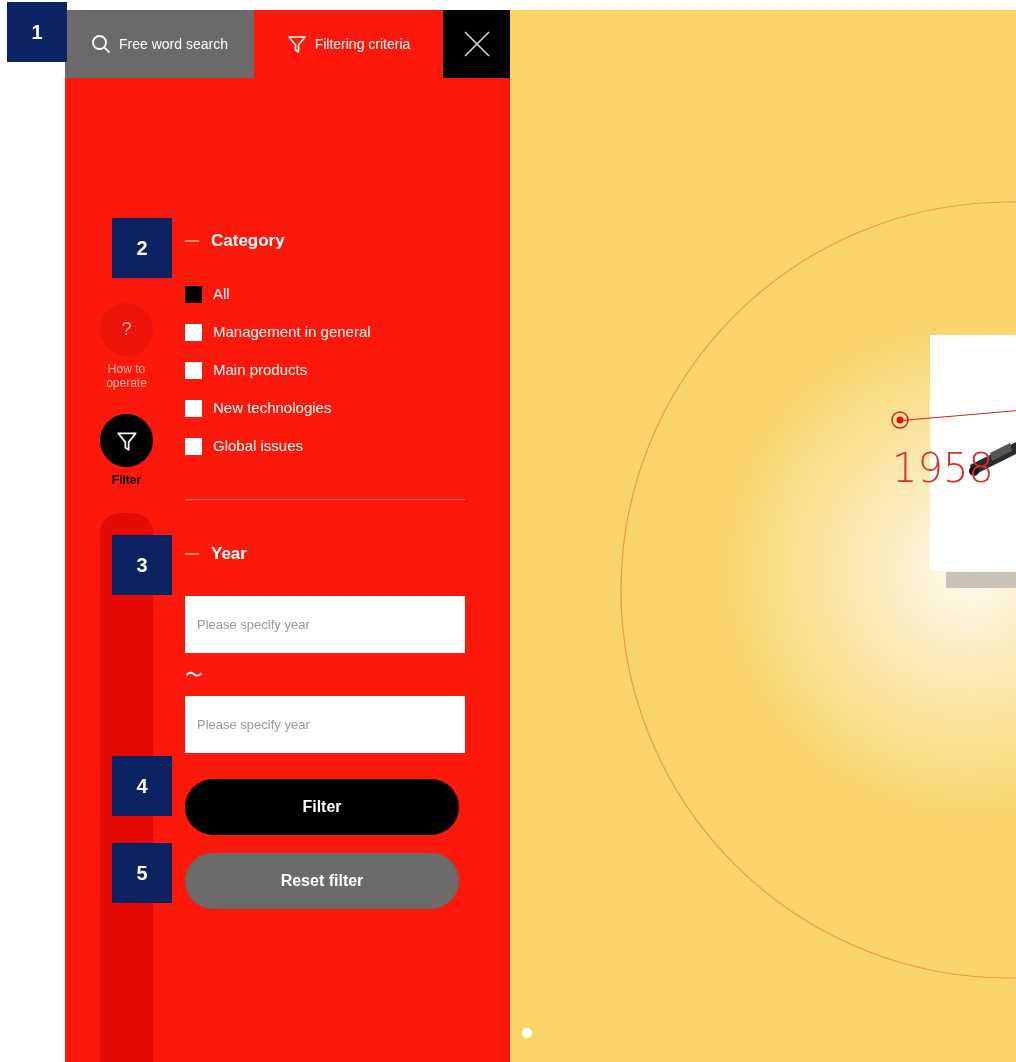 This screenshot has width=1016, height=1062. What do you see at coordinates (258, 445) in the screenshot?
I see `checkbox-label: Global issues` at bounding box center [258, 445].